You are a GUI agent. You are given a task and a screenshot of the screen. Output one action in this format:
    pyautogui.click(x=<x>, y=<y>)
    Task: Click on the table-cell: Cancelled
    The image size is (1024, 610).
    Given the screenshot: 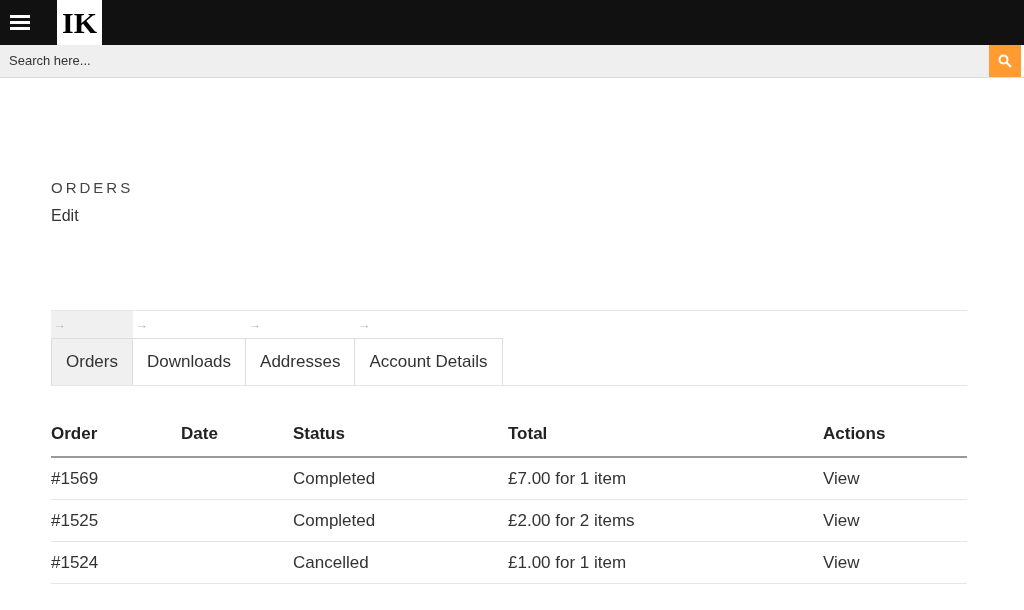 What is the action you would take?
    pyautogui.click(x=331, y=562)
    